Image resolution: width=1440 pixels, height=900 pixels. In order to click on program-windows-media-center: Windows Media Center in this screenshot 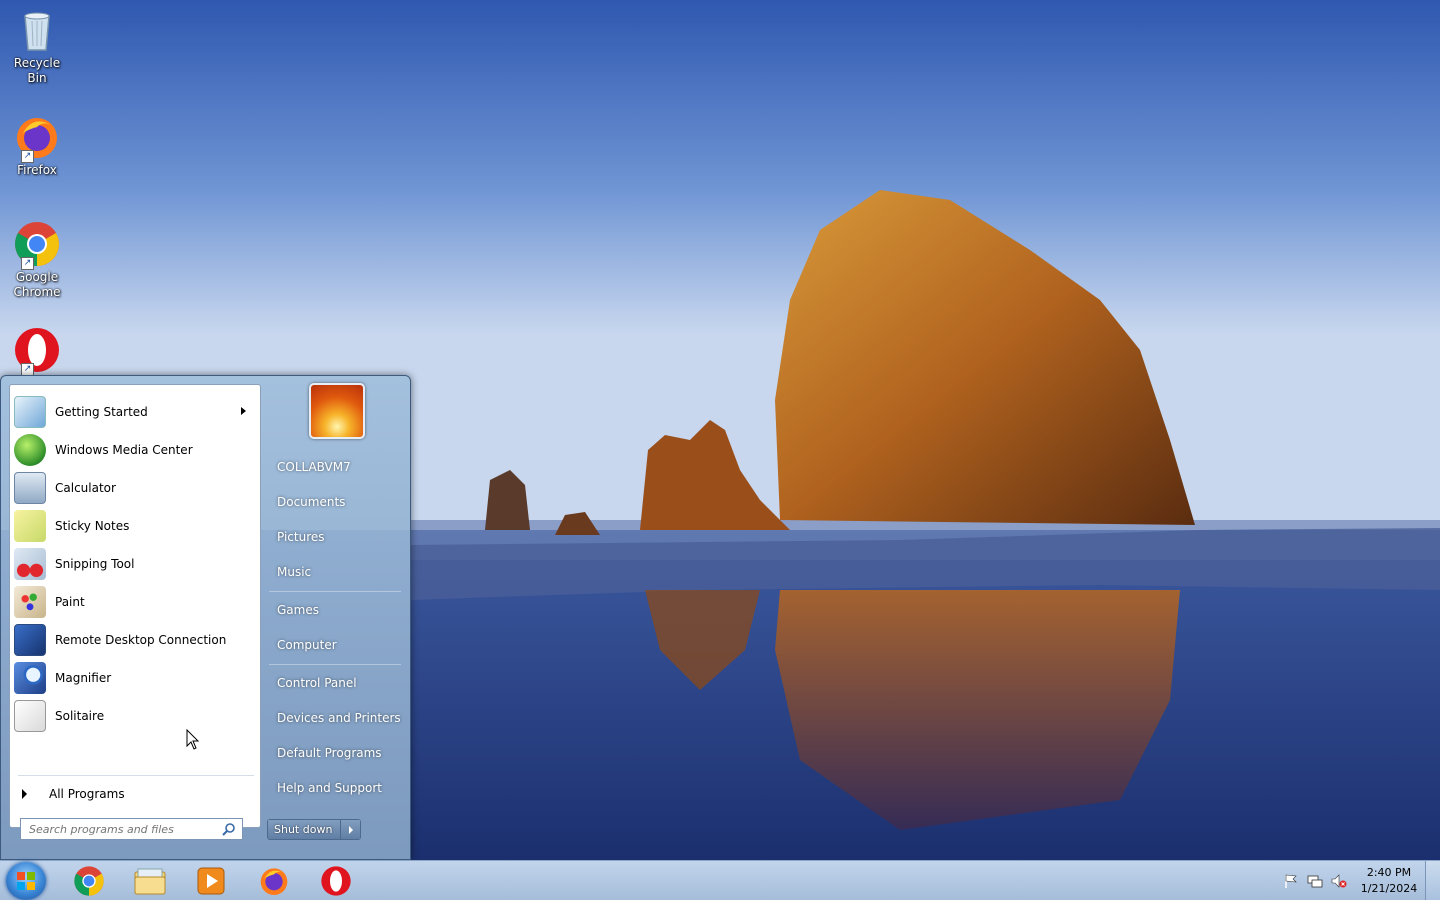, I will do `click(135, 450)`.